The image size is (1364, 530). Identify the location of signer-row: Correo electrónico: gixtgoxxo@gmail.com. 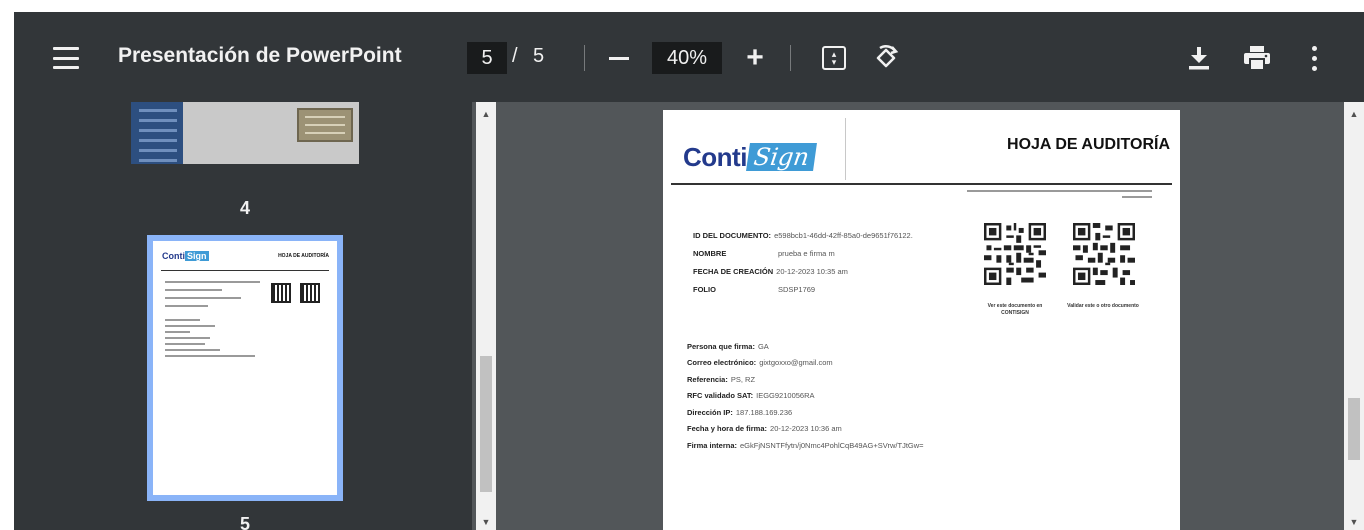
(760, 363).